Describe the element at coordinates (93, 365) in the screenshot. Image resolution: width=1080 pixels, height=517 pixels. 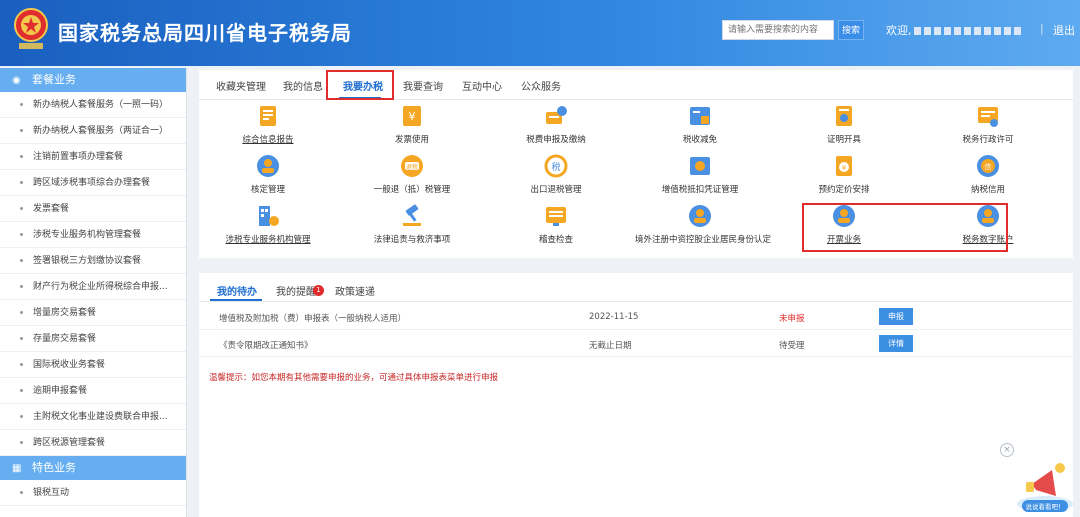
I see `sidebar-item: 国际税收业务套餐` at that location.